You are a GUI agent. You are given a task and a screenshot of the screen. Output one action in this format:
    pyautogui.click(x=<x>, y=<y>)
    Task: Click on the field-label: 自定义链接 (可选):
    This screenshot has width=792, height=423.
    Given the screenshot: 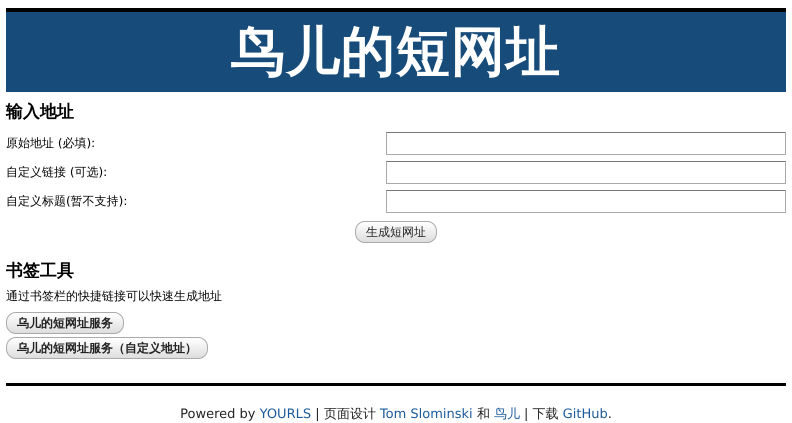 What is the action you would take?
    pyautogui.click(x=57, y=172)
    